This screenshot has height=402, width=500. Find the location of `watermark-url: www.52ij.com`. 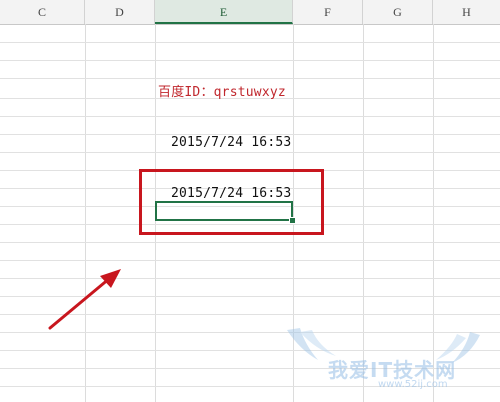

watermark-url: www.52ij.com is located at coordinates (413, 384).